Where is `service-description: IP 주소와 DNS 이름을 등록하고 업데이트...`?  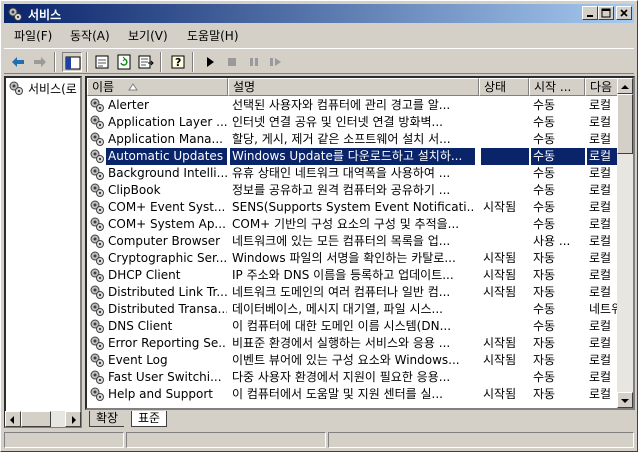 service-description: IP 주소와 DNS 이름을 등록하고 업데이트... is located at coordinates (343, 275).